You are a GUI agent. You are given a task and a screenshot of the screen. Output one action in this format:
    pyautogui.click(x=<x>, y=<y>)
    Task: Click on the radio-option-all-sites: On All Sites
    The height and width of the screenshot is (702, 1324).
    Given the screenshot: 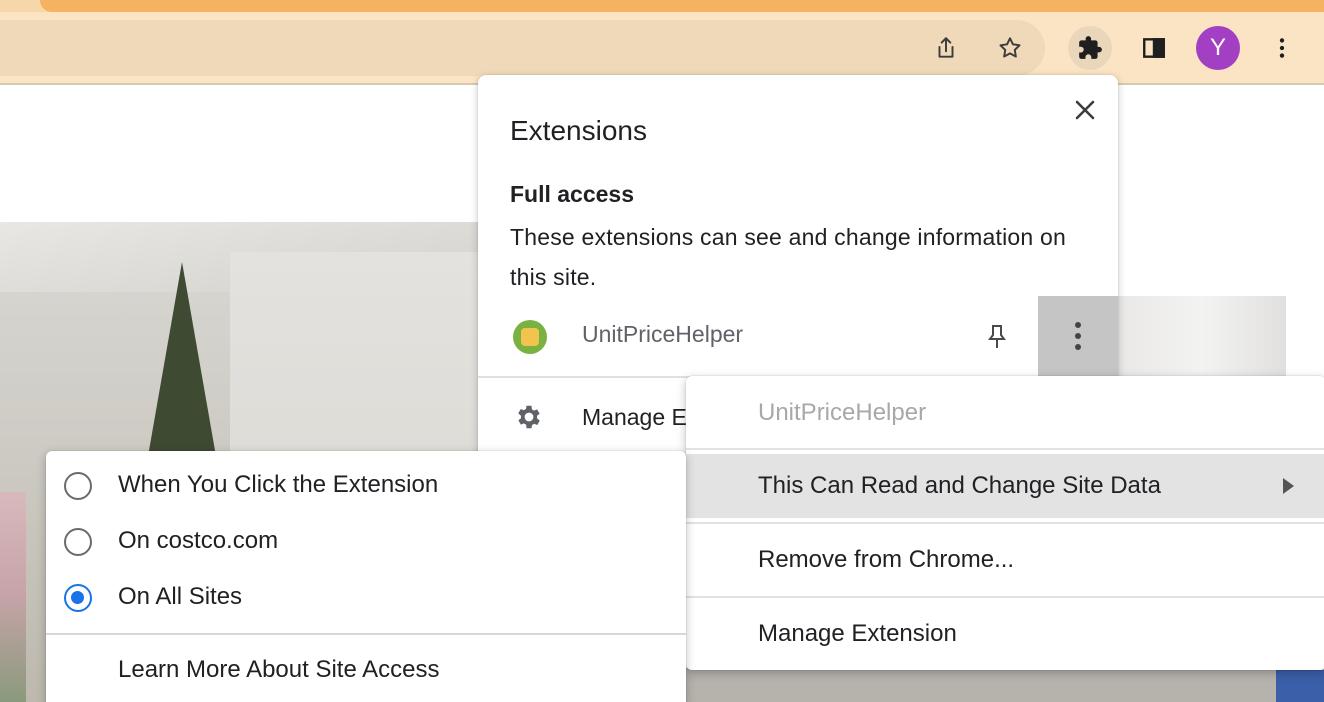 What is the action you would take?
    pyautogui.click(x=366, y=598)
    